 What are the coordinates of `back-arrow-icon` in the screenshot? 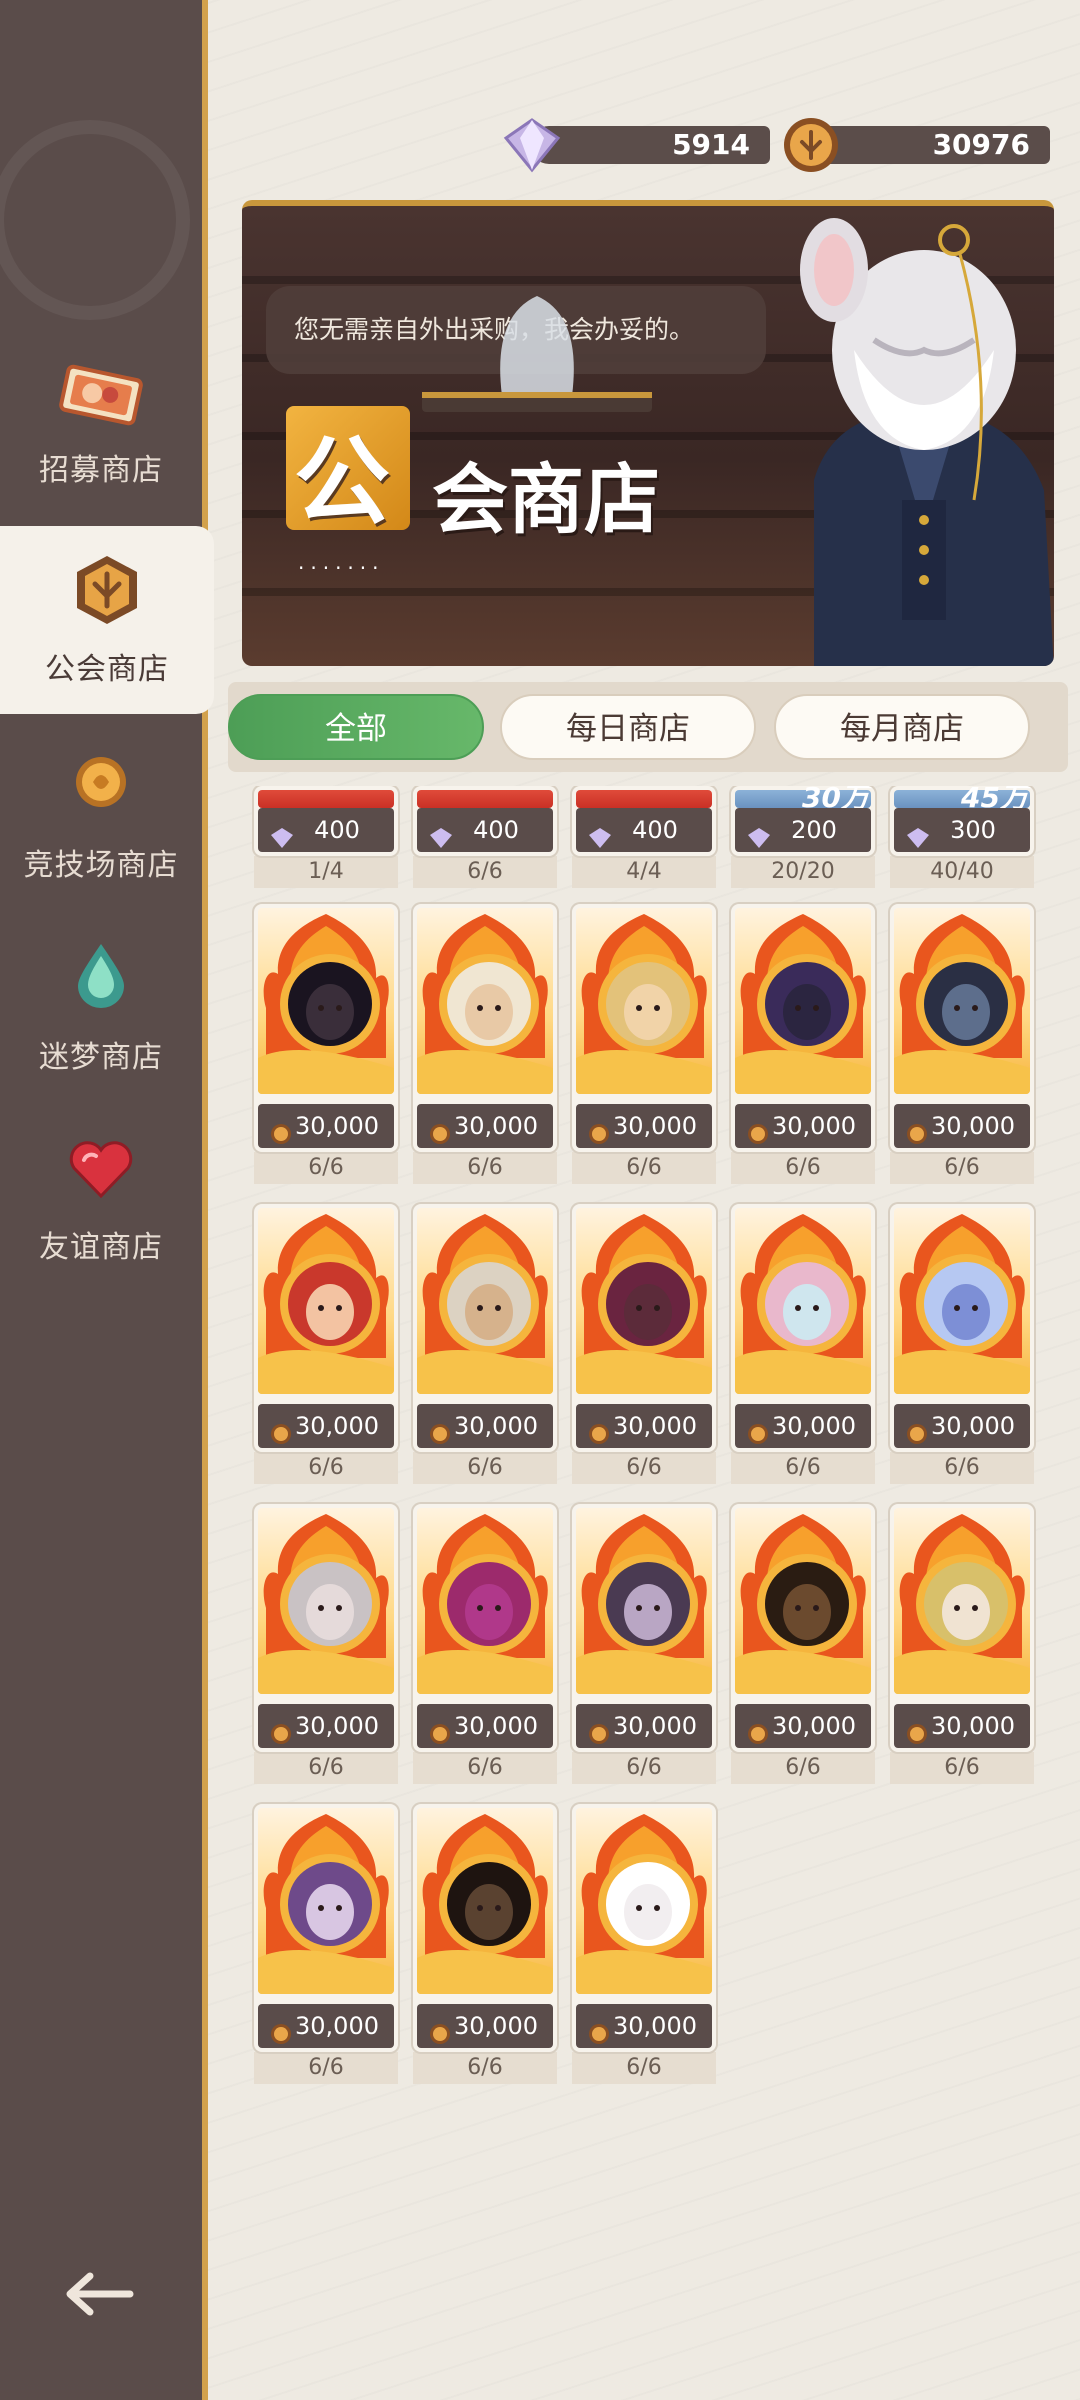 It's located at (100, 2294).